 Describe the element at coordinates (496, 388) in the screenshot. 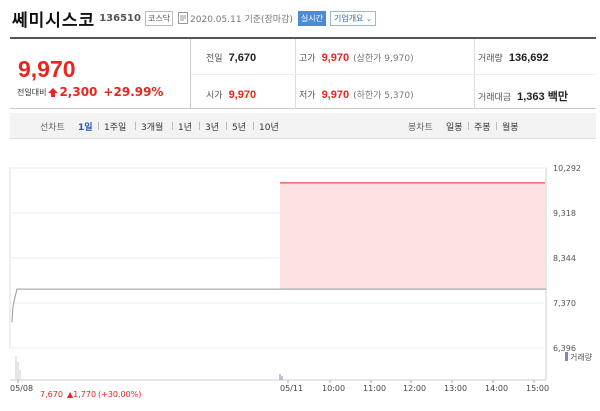

I see `x-tick-label: 14:00` at that location.